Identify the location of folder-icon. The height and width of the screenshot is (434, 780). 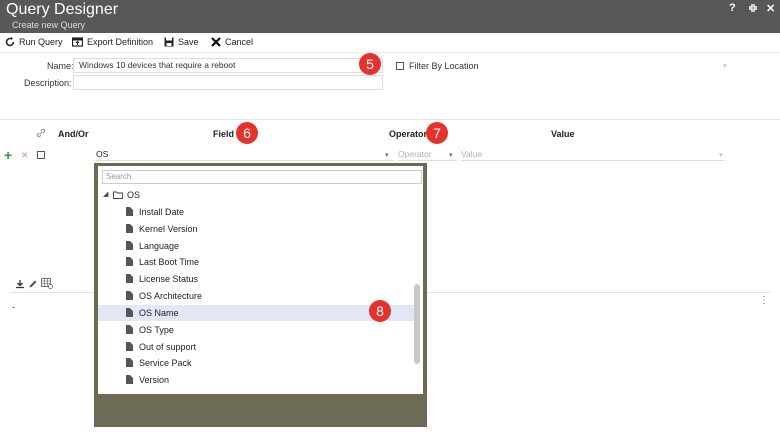
(118, 195).